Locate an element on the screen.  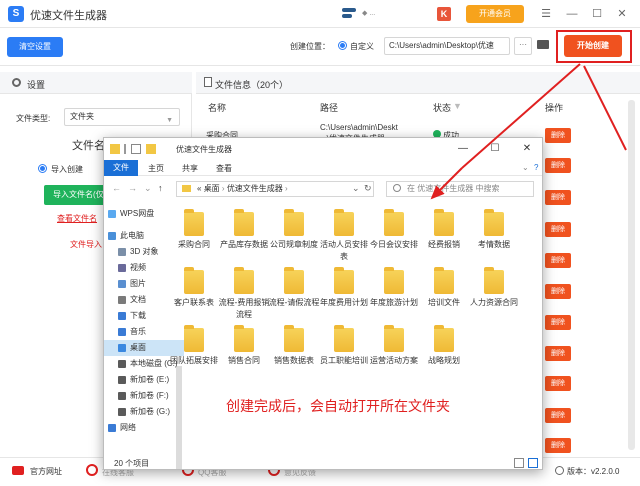
open-folder-icon is located at coordinates (543, 44).